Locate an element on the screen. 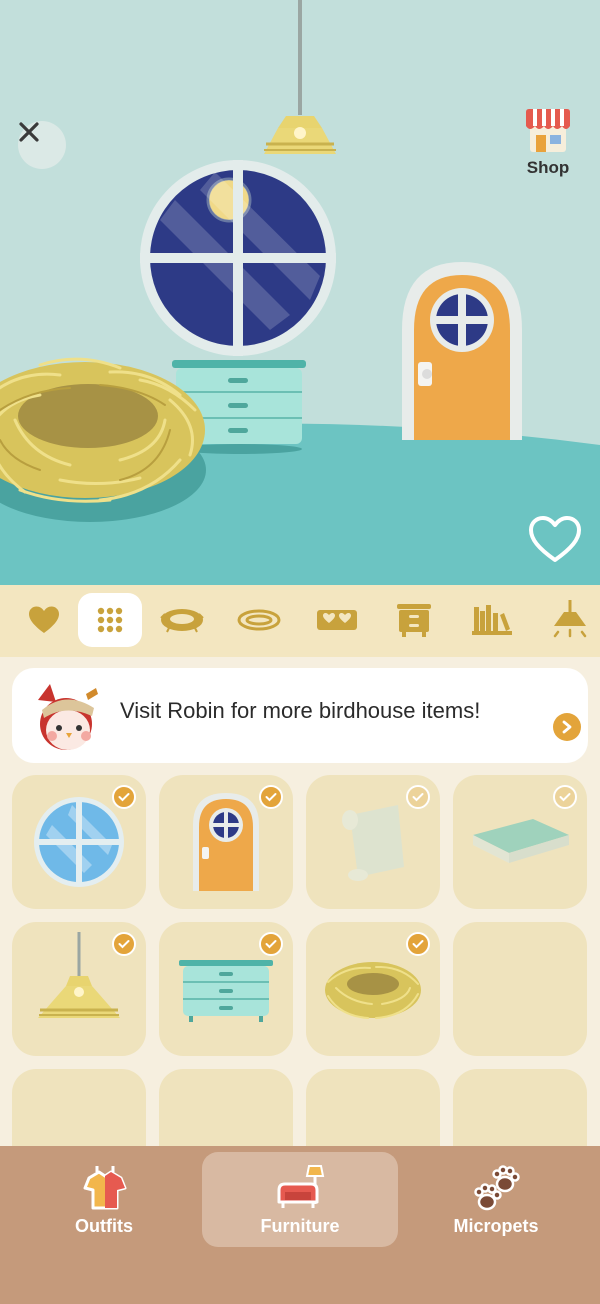 The width and height of the screenshot is (600, 1304). shop-button: Shop is located at coordinates (548, 144).